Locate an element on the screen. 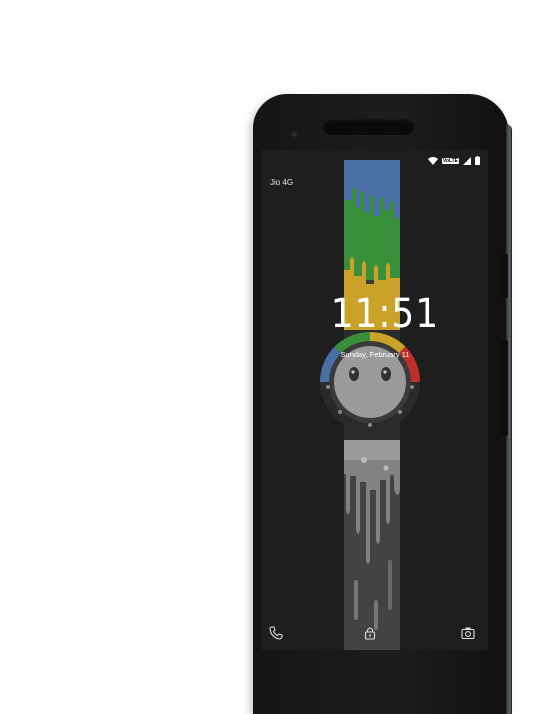 This screenshot has width=550, height=714. front-camera is located at coordinates (294, 134).